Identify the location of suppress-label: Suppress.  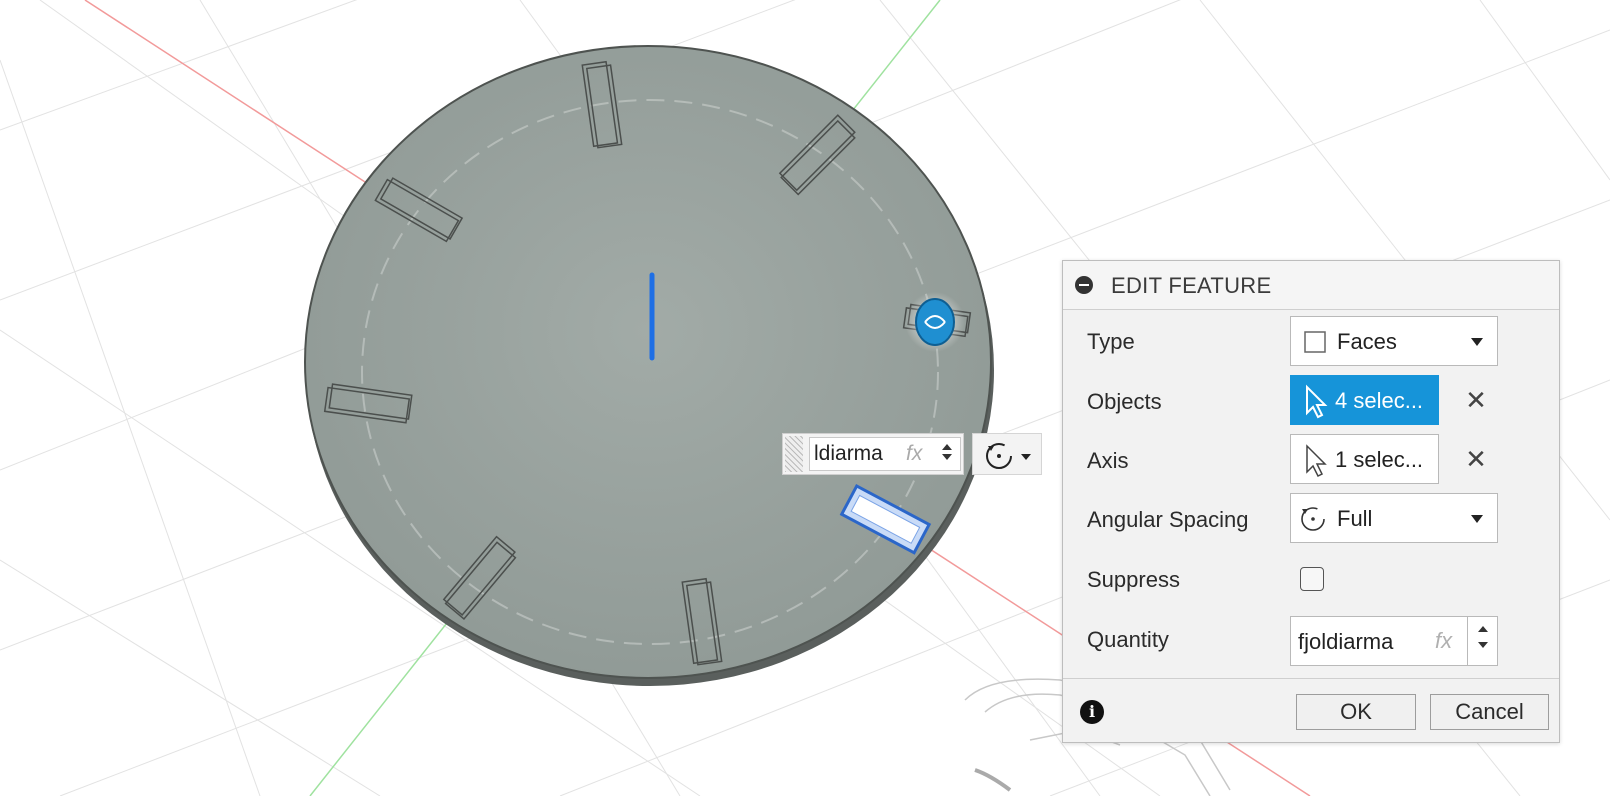
(1133, 579).